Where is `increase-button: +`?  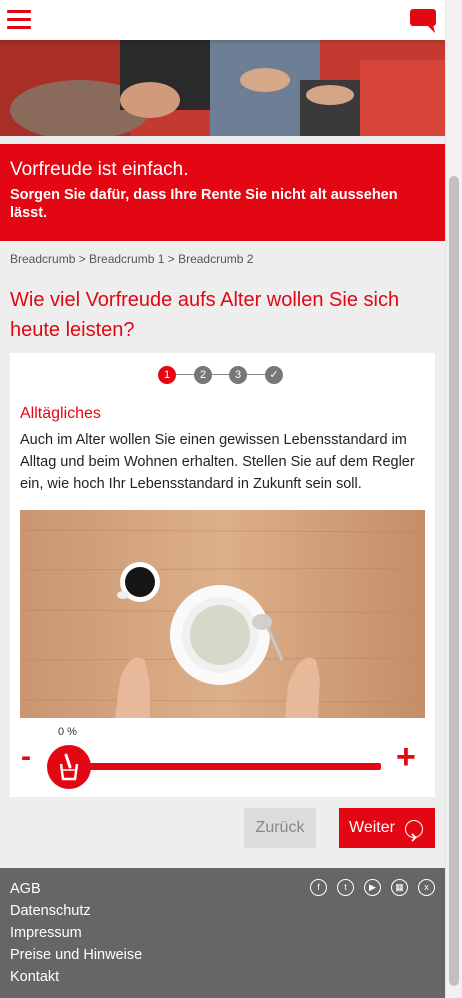 increase-button: + is located at coordinates (406, 757).